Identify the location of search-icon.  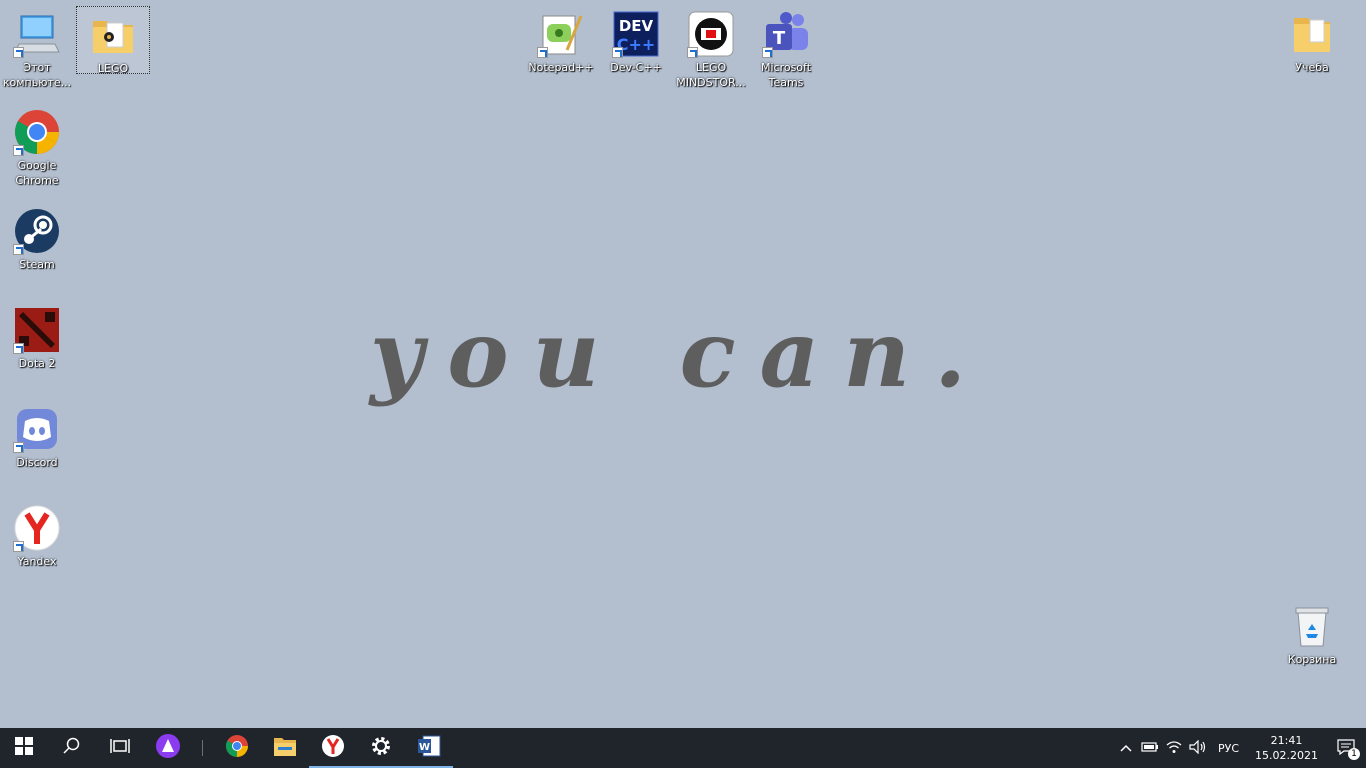
(72, 748).